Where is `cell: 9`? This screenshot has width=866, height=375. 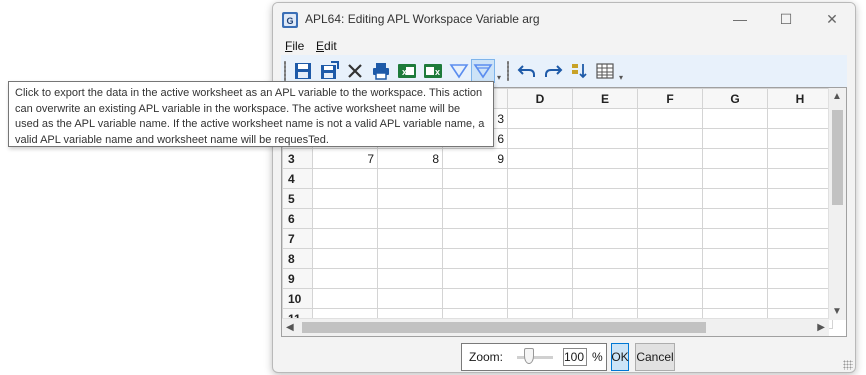
cell: 9 is located at coordinates (475, 158).